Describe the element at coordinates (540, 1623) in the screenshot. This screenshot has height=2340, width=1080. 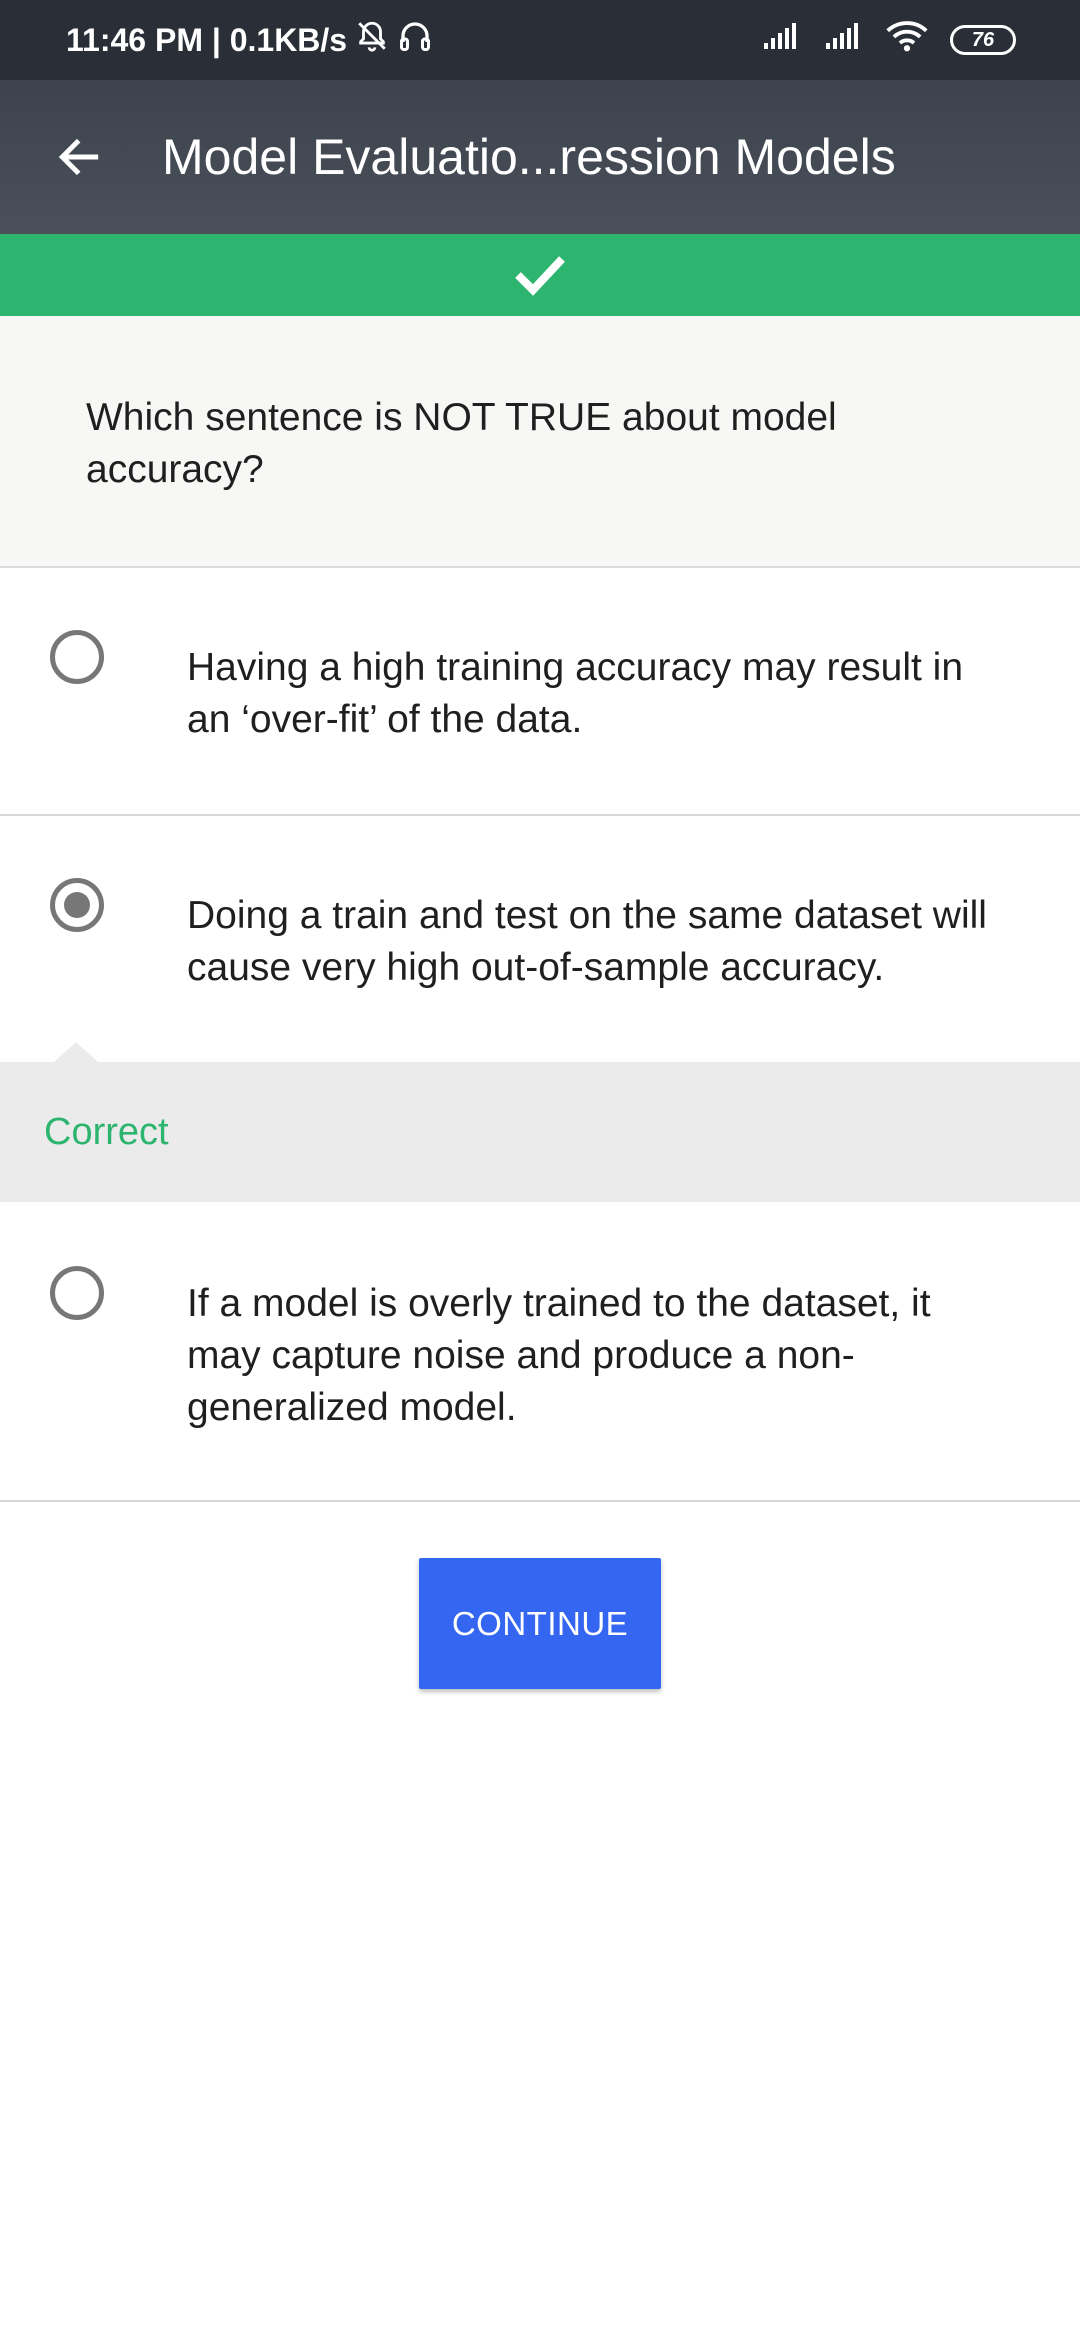
I see `continue-button: CONTINUE` at that location.